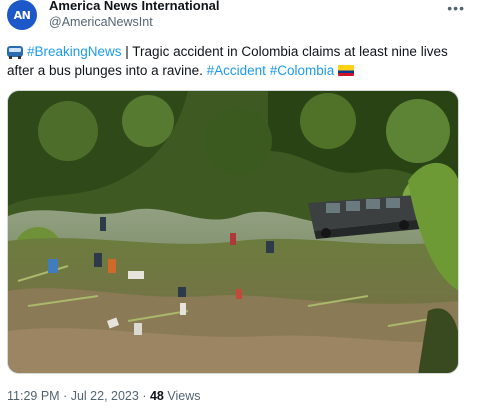 This screenshot has width=480, height=420. What do you see at coordinates (456, 8) in the screenshot?
I see `more-icon: •••` at bounding box center [456, 8].